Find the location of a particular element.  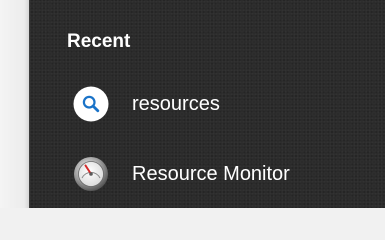

recent-item-resources: resources is located at coordinates (223, 104).